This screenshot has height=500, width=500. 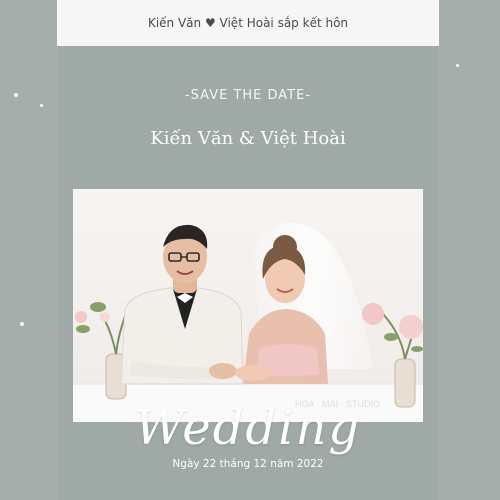 I want to click on header-title: Kiến Văn ♥ Việt Hoài sắp kết hôn, so click(x=248, y=23).